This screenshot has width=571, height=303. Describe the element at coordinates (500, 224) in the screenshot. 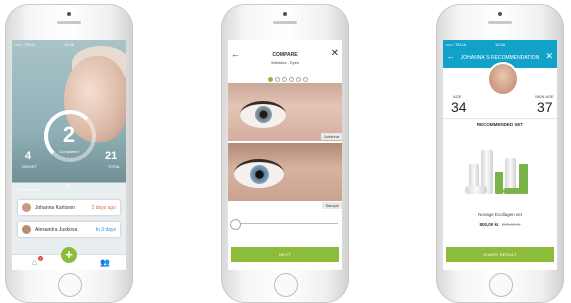

I see `product-price: 800,00 kr 920,00 kr` at that location.